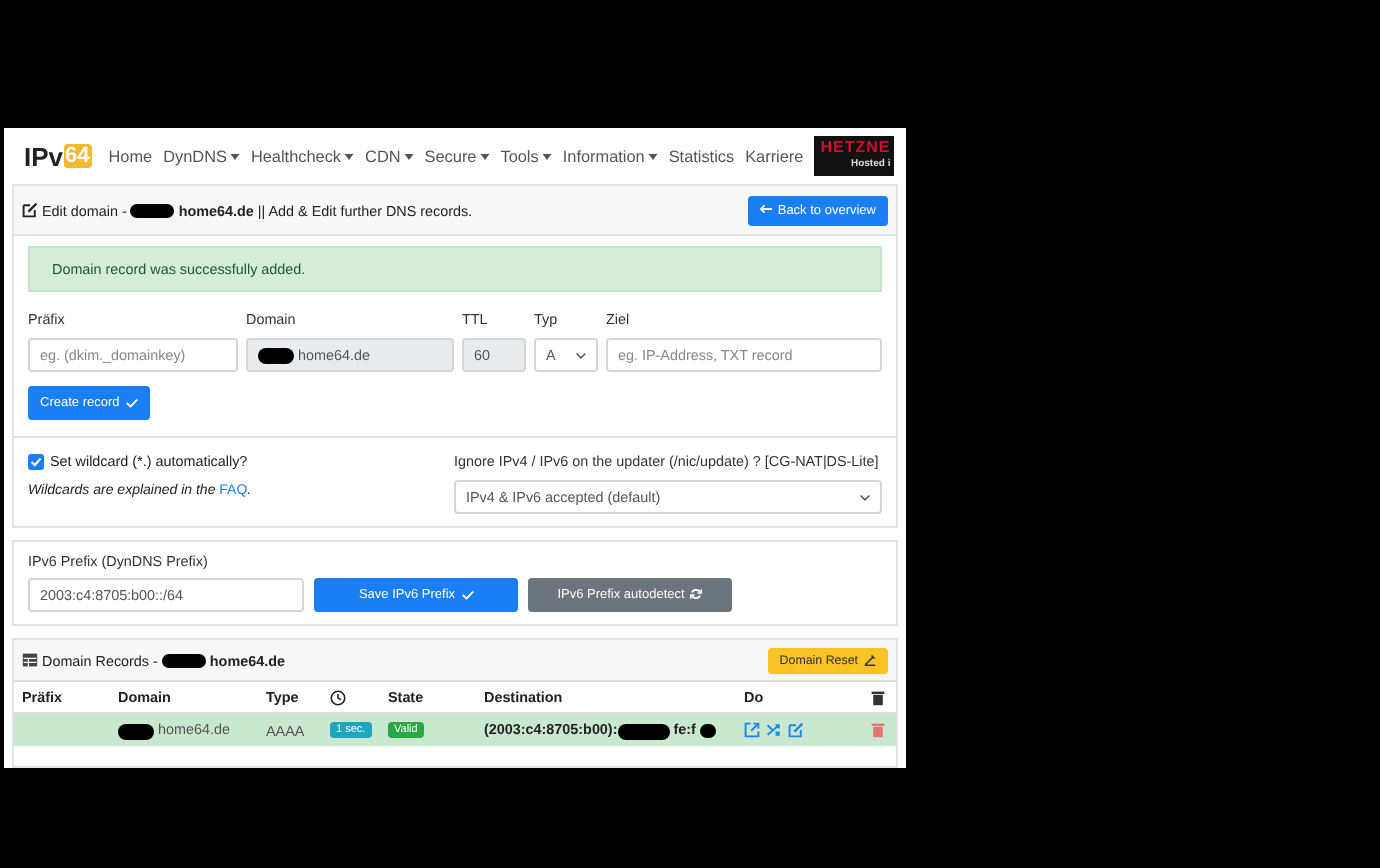 The height and width of the screenshot is (868, 1380). I want to click on nav-link: DynDNS, so click(195, 156).